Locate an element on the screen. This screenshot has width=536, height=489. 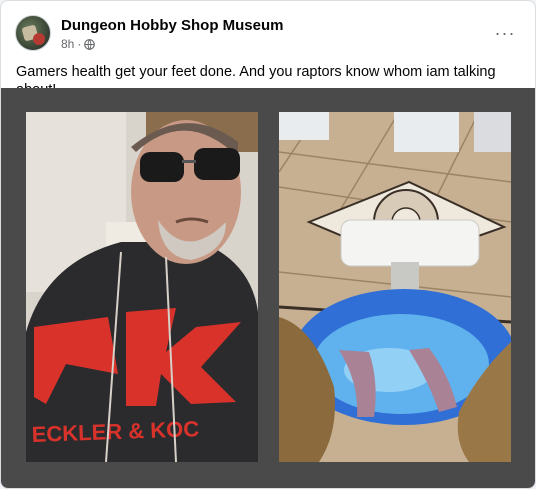
post-header: Dungeon Hobby Shop Museum 8h · ··· is located at coordinates (268, 34).